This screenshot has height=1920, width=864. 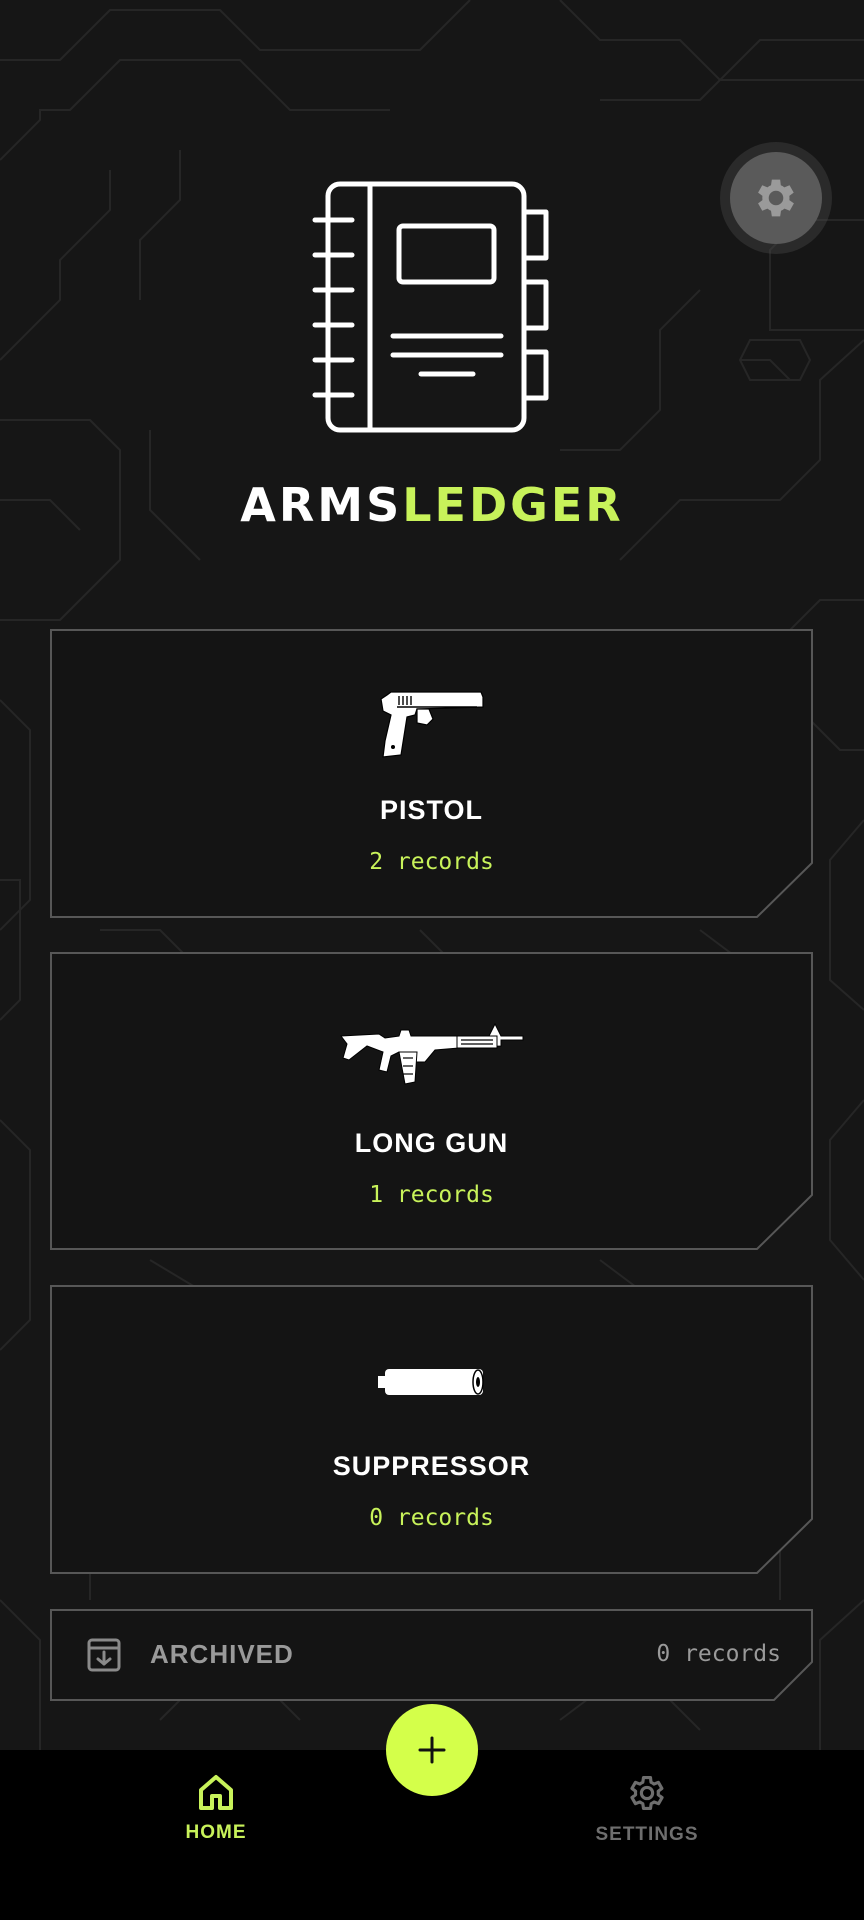 I want to click on category-count: 1 records, so click(x=431, y=1195).